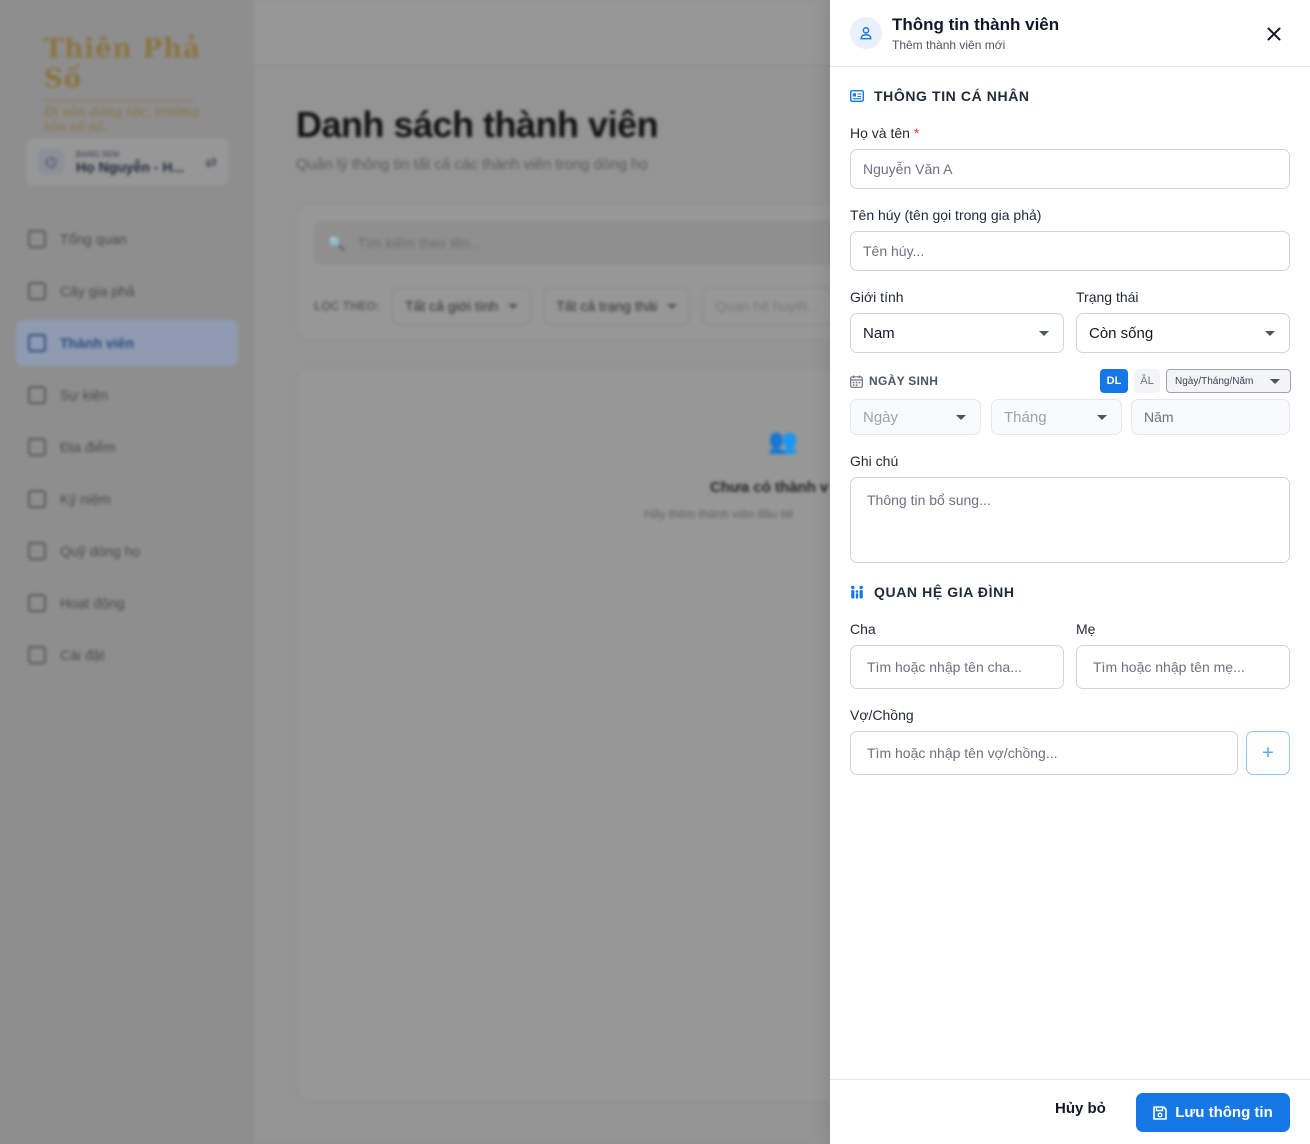  I want to click on sidebar-item-memories: Kỷ niệm, so click(127, 499).